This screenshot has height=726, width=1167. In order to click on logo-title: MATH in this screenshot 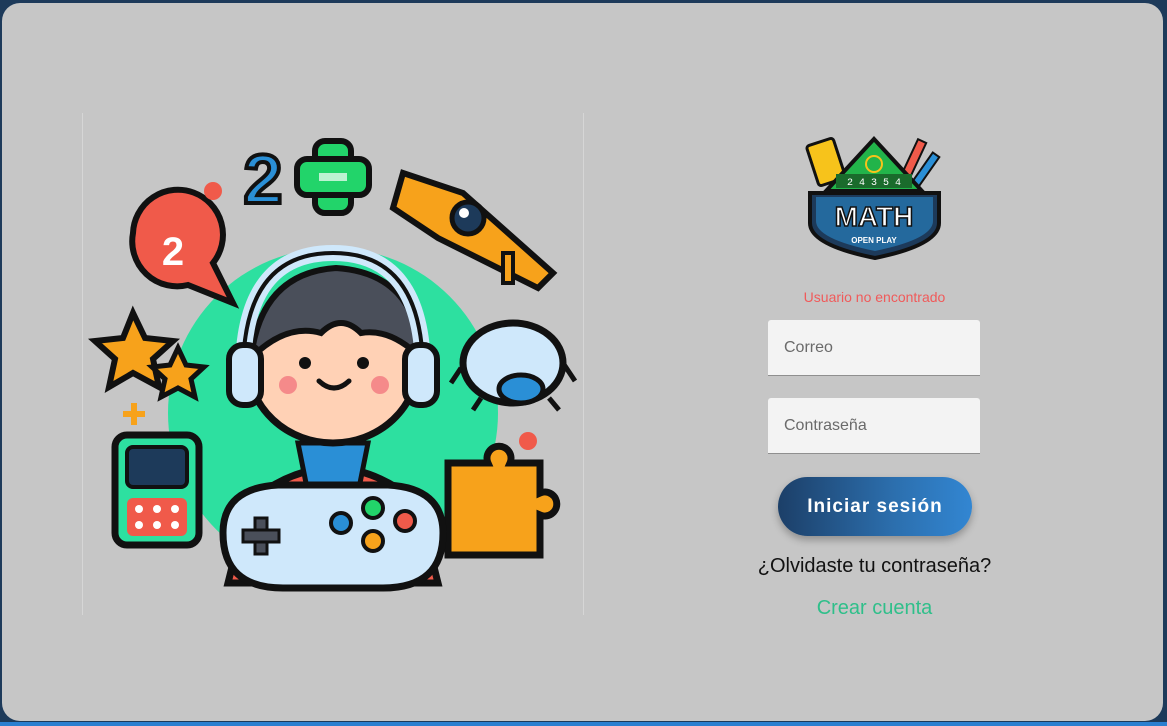, I will do `click(874, 216)`.